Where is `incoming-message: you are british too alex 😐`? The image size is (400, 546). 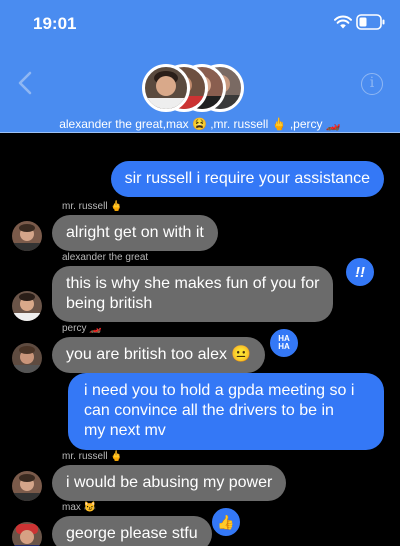
incoming-message: you are british too alex 😐 is located at coordinates (159, 355).